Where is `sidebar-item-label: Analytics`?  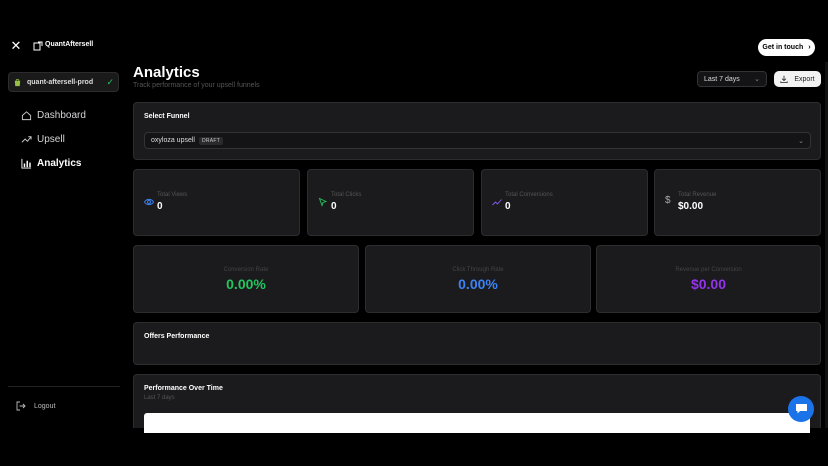
sidebar-item-label: Analytics is located at coordinates (59, 163).